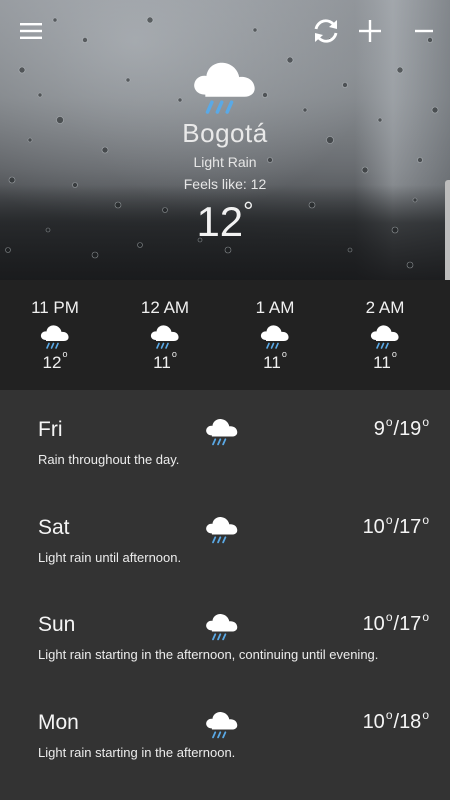  I want to click on add-location-button, so click(370, 31).